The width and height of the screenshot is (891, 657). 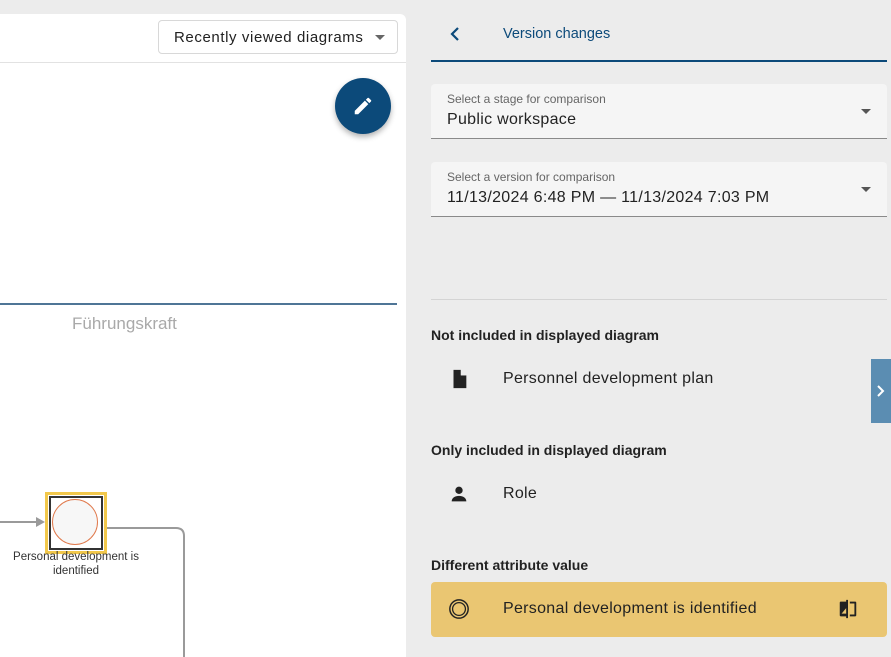 I want to click on list-item-label: Role, so click(x=520, y=493).